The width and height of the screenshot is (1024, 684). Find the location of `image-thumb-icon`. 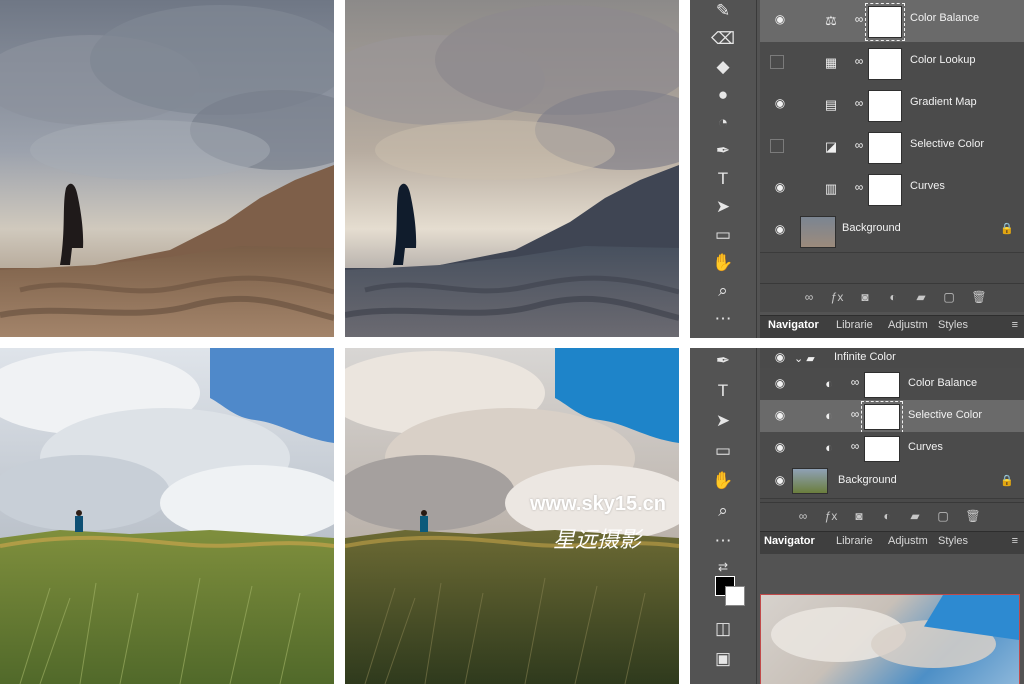

image-thumb-icon is located at coordinates (810, 481).